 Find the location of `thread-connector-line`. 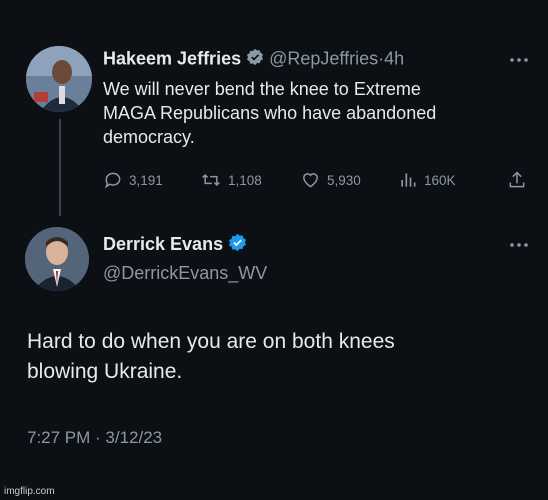

thread-connector-line is located at coordinates (60, 167).